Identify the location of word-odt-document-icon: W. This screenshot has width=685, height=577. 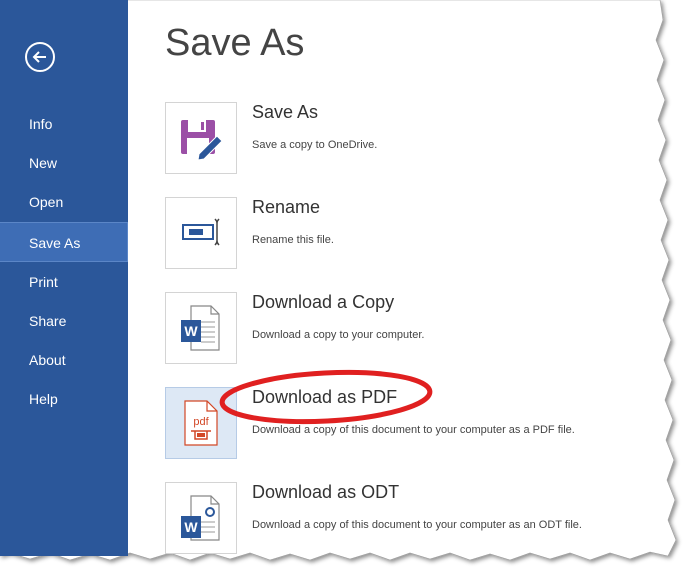
(200, 518).